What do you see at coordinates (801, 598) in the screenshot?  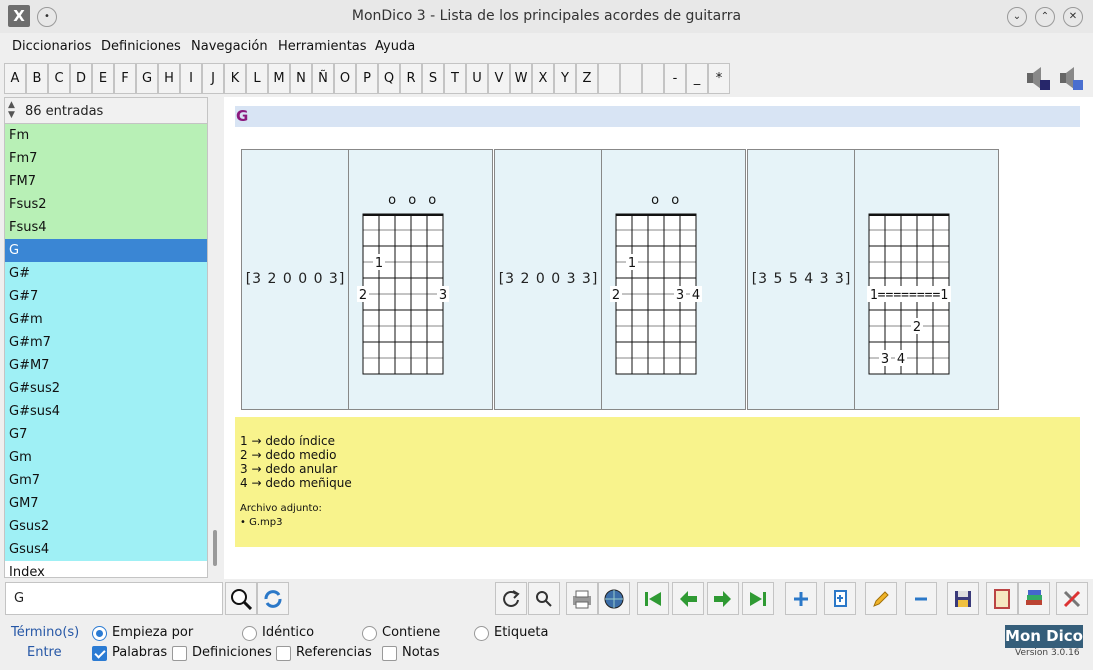 I see `add-entry-icon` at bounding box center [801, 598].